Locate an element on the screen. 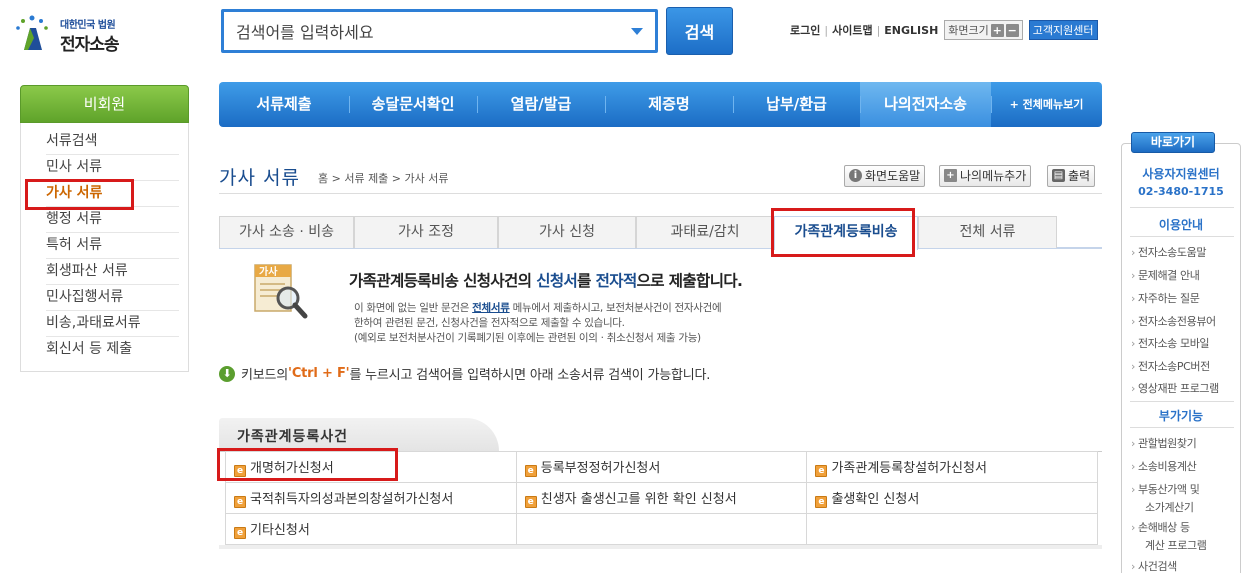 Image resolution: width=1243 pixels, height=573 pixels. quick-link-label: 관할법원찾기 is located at coordinates (1167, 443).